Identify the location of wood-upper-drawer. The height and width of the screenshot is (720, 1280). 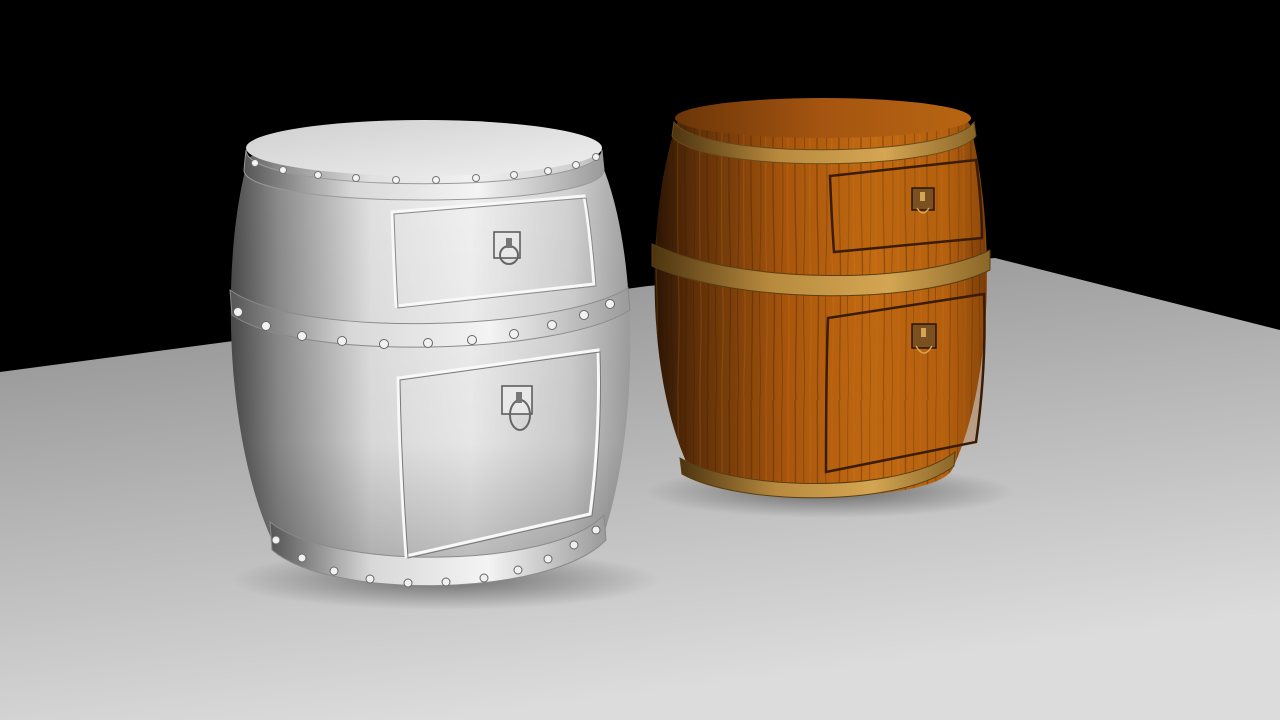
(906, 206).